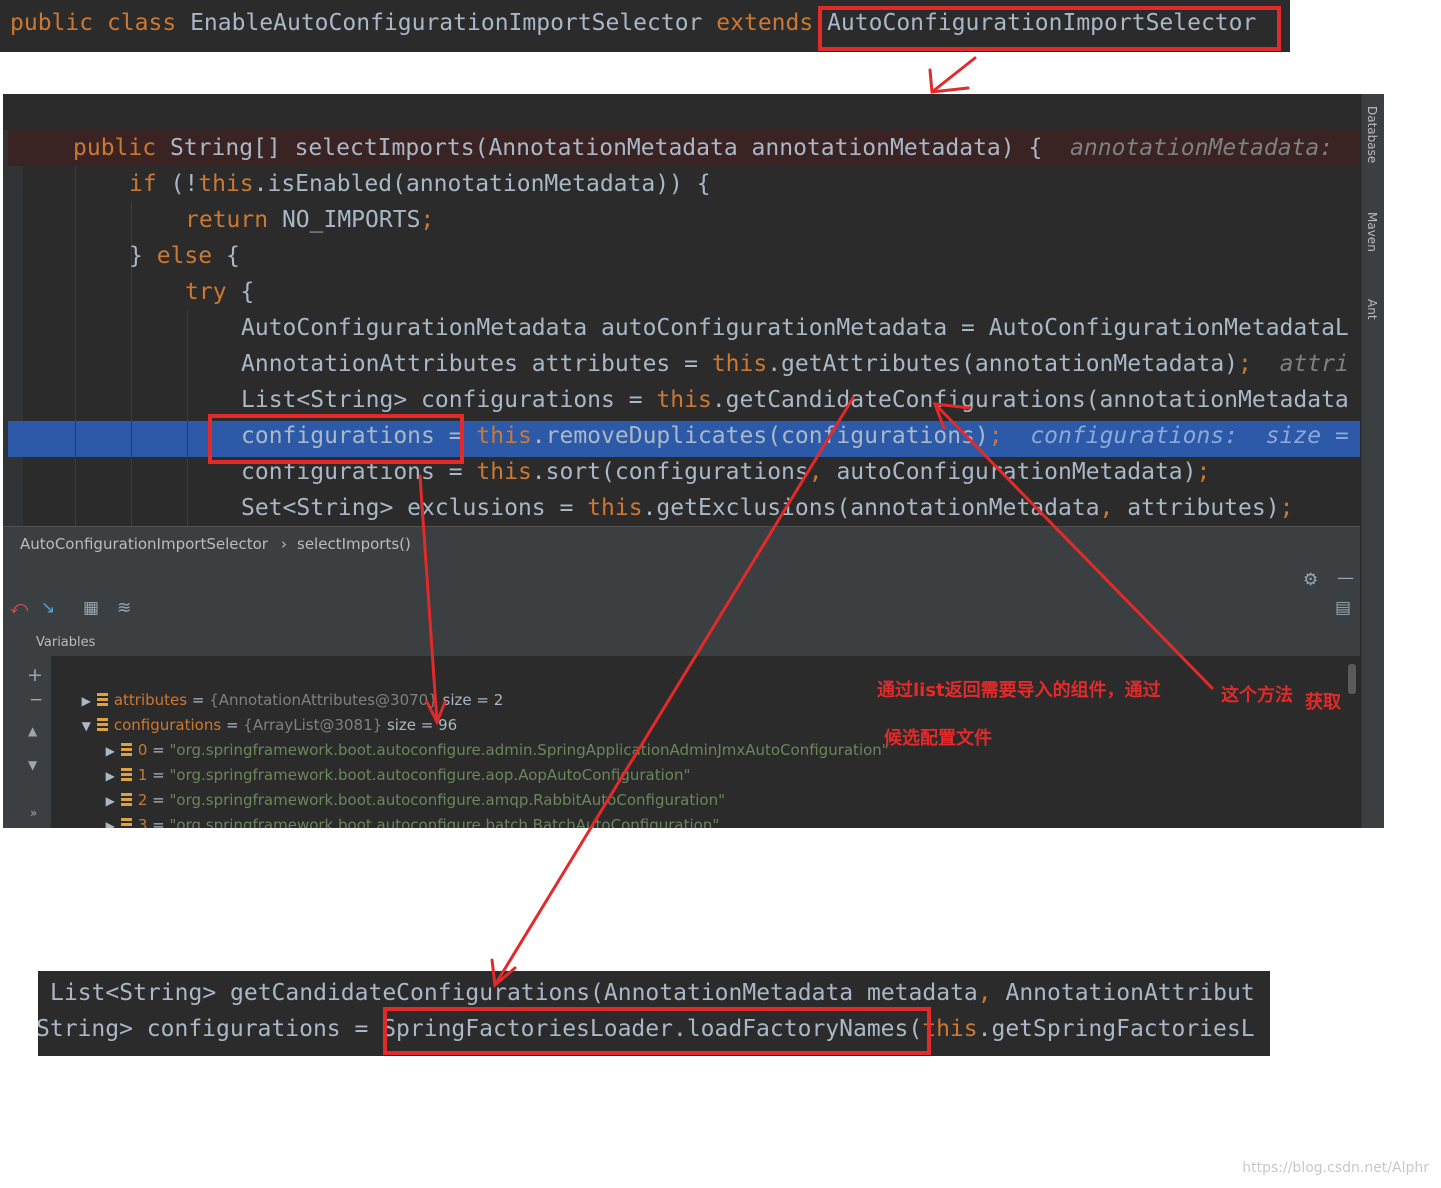 This screenshot has width=1441, height=1188. I want to click on step-into-icon: ↘, so click(48, 608).